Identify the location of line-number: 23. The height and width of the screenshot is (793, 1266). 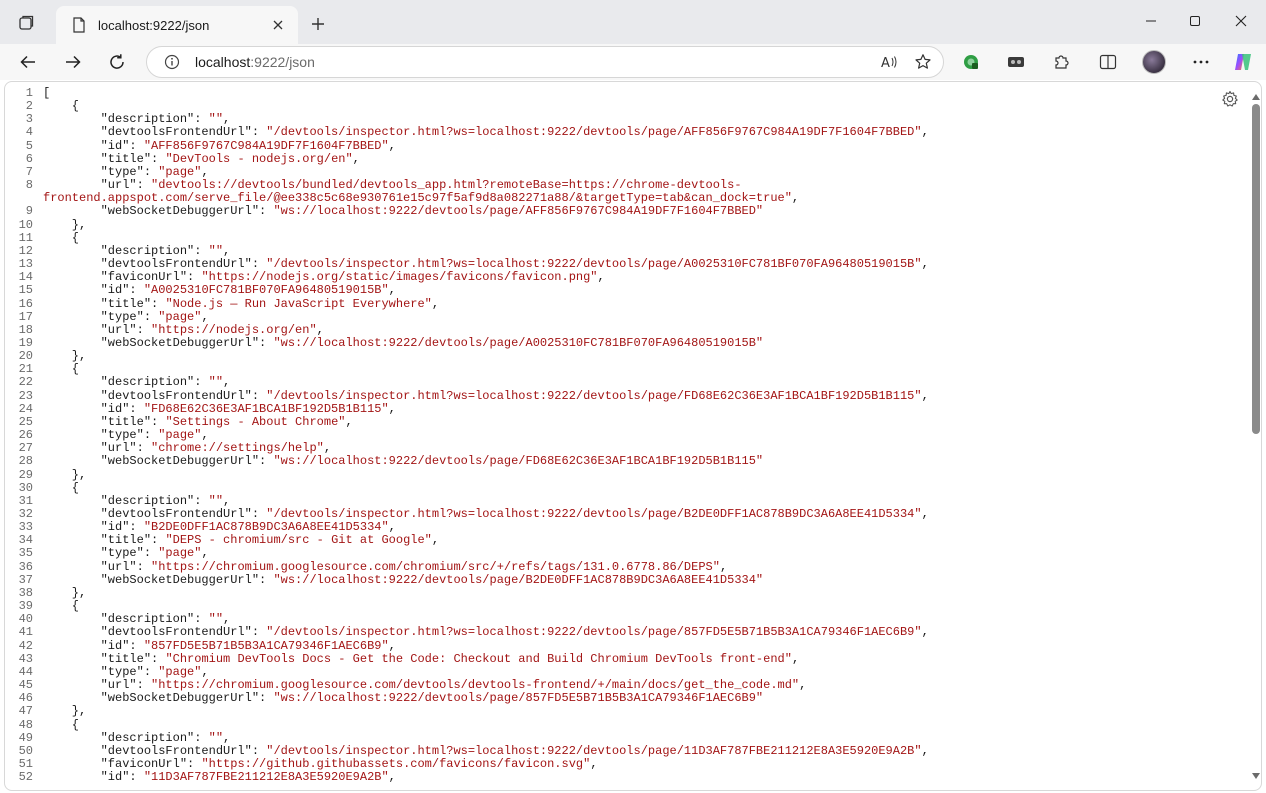
(25, 395).